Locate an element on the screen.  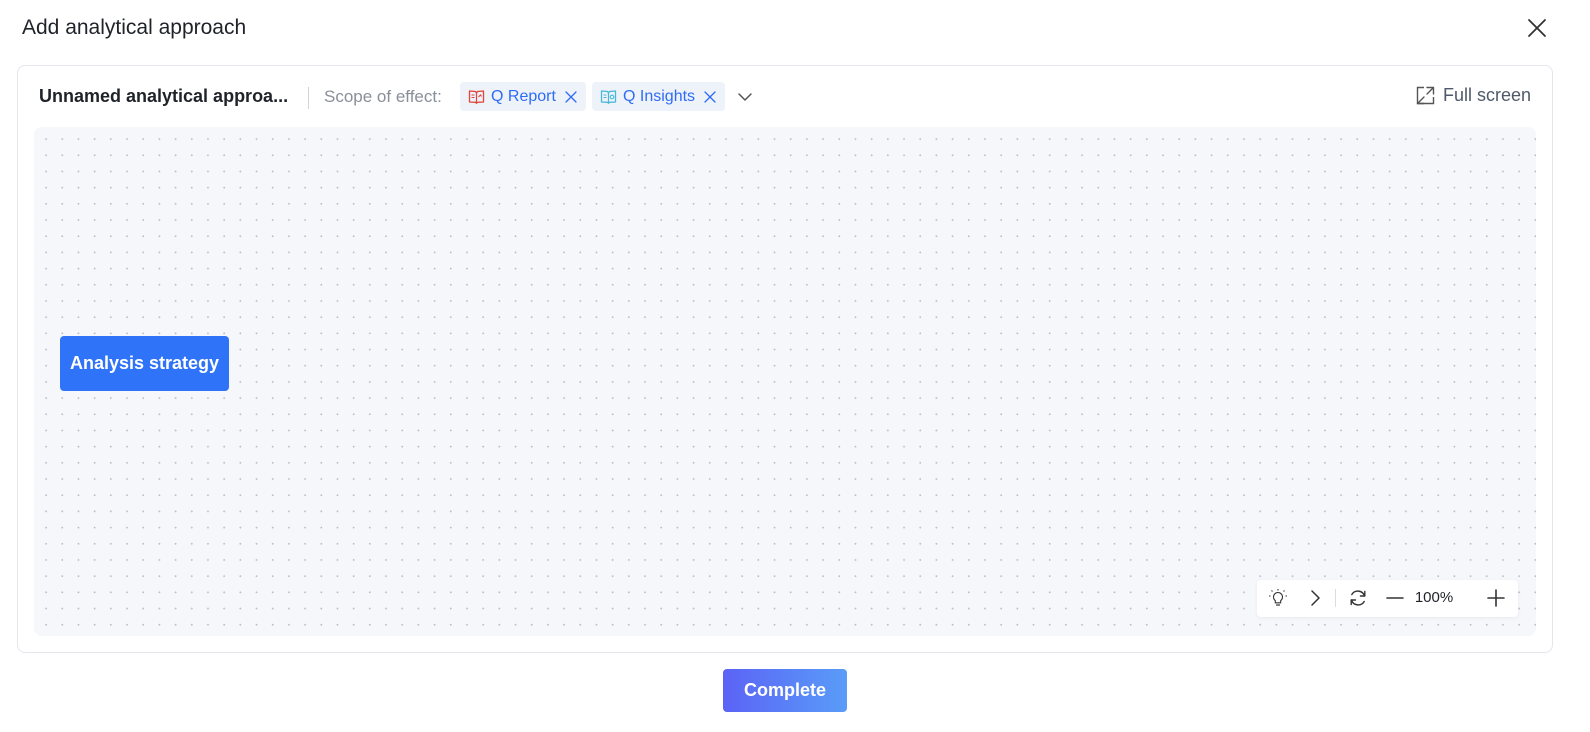
insights-book-icon is located at coordinates (608, 96).